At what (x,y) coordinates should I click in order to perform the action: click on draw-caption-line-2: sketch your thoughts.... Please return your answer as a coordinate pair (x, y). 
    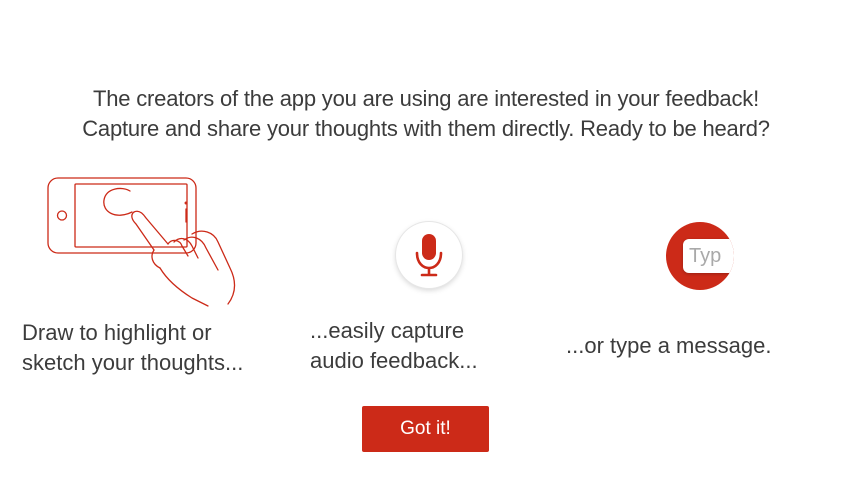
    Looking at the image, I should click on (133, 362).